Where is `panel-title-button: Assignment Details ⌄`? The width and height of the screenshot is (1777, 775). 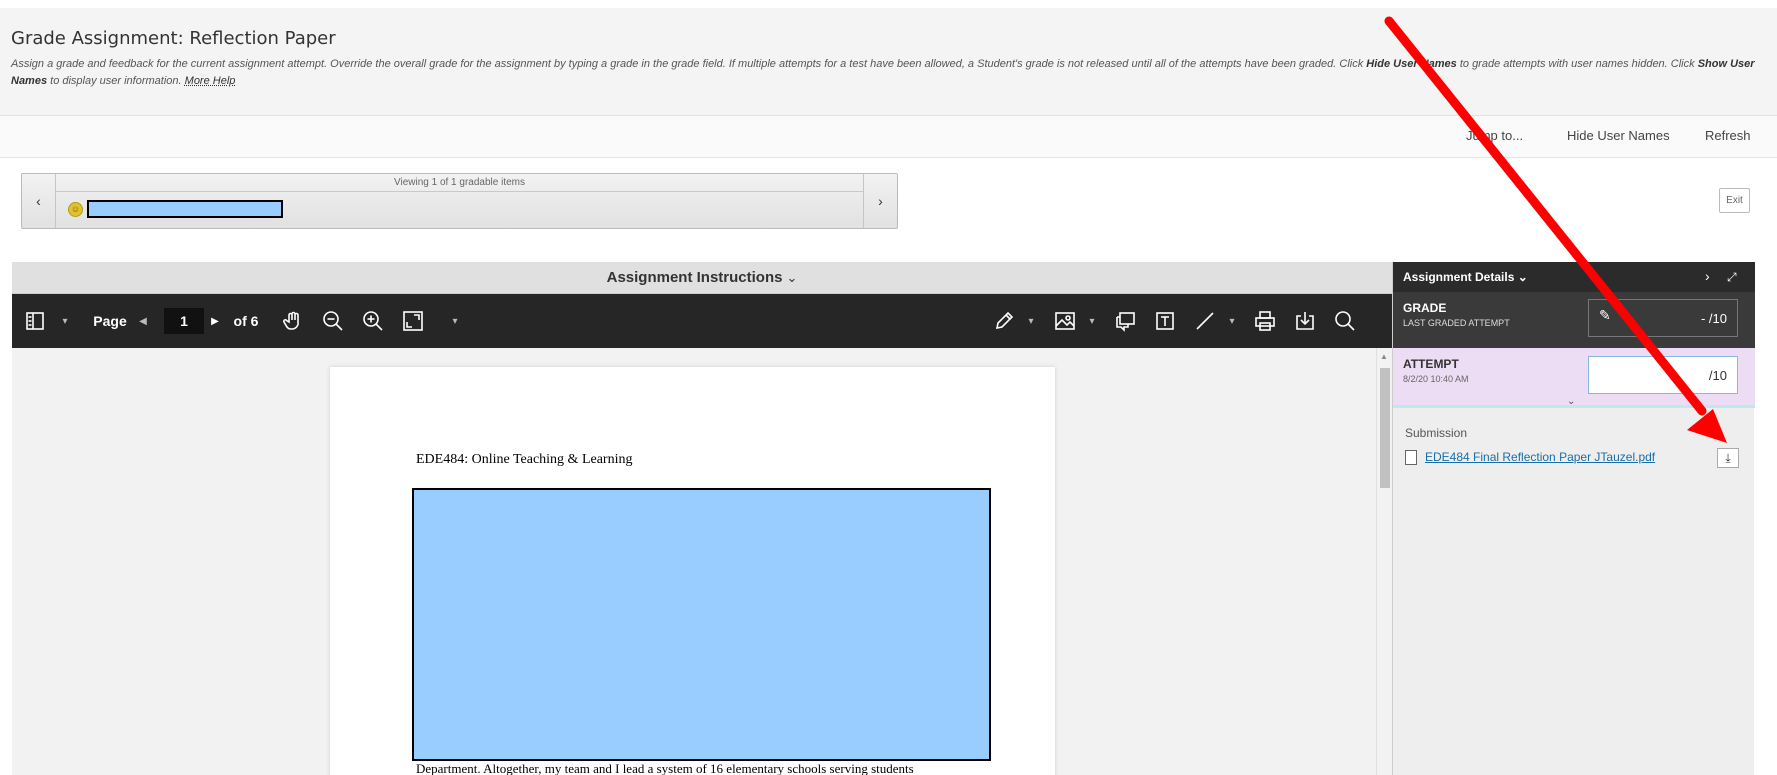 panel-title-button: Assignment Details ⌄ is located at coordinates (1465, 277).